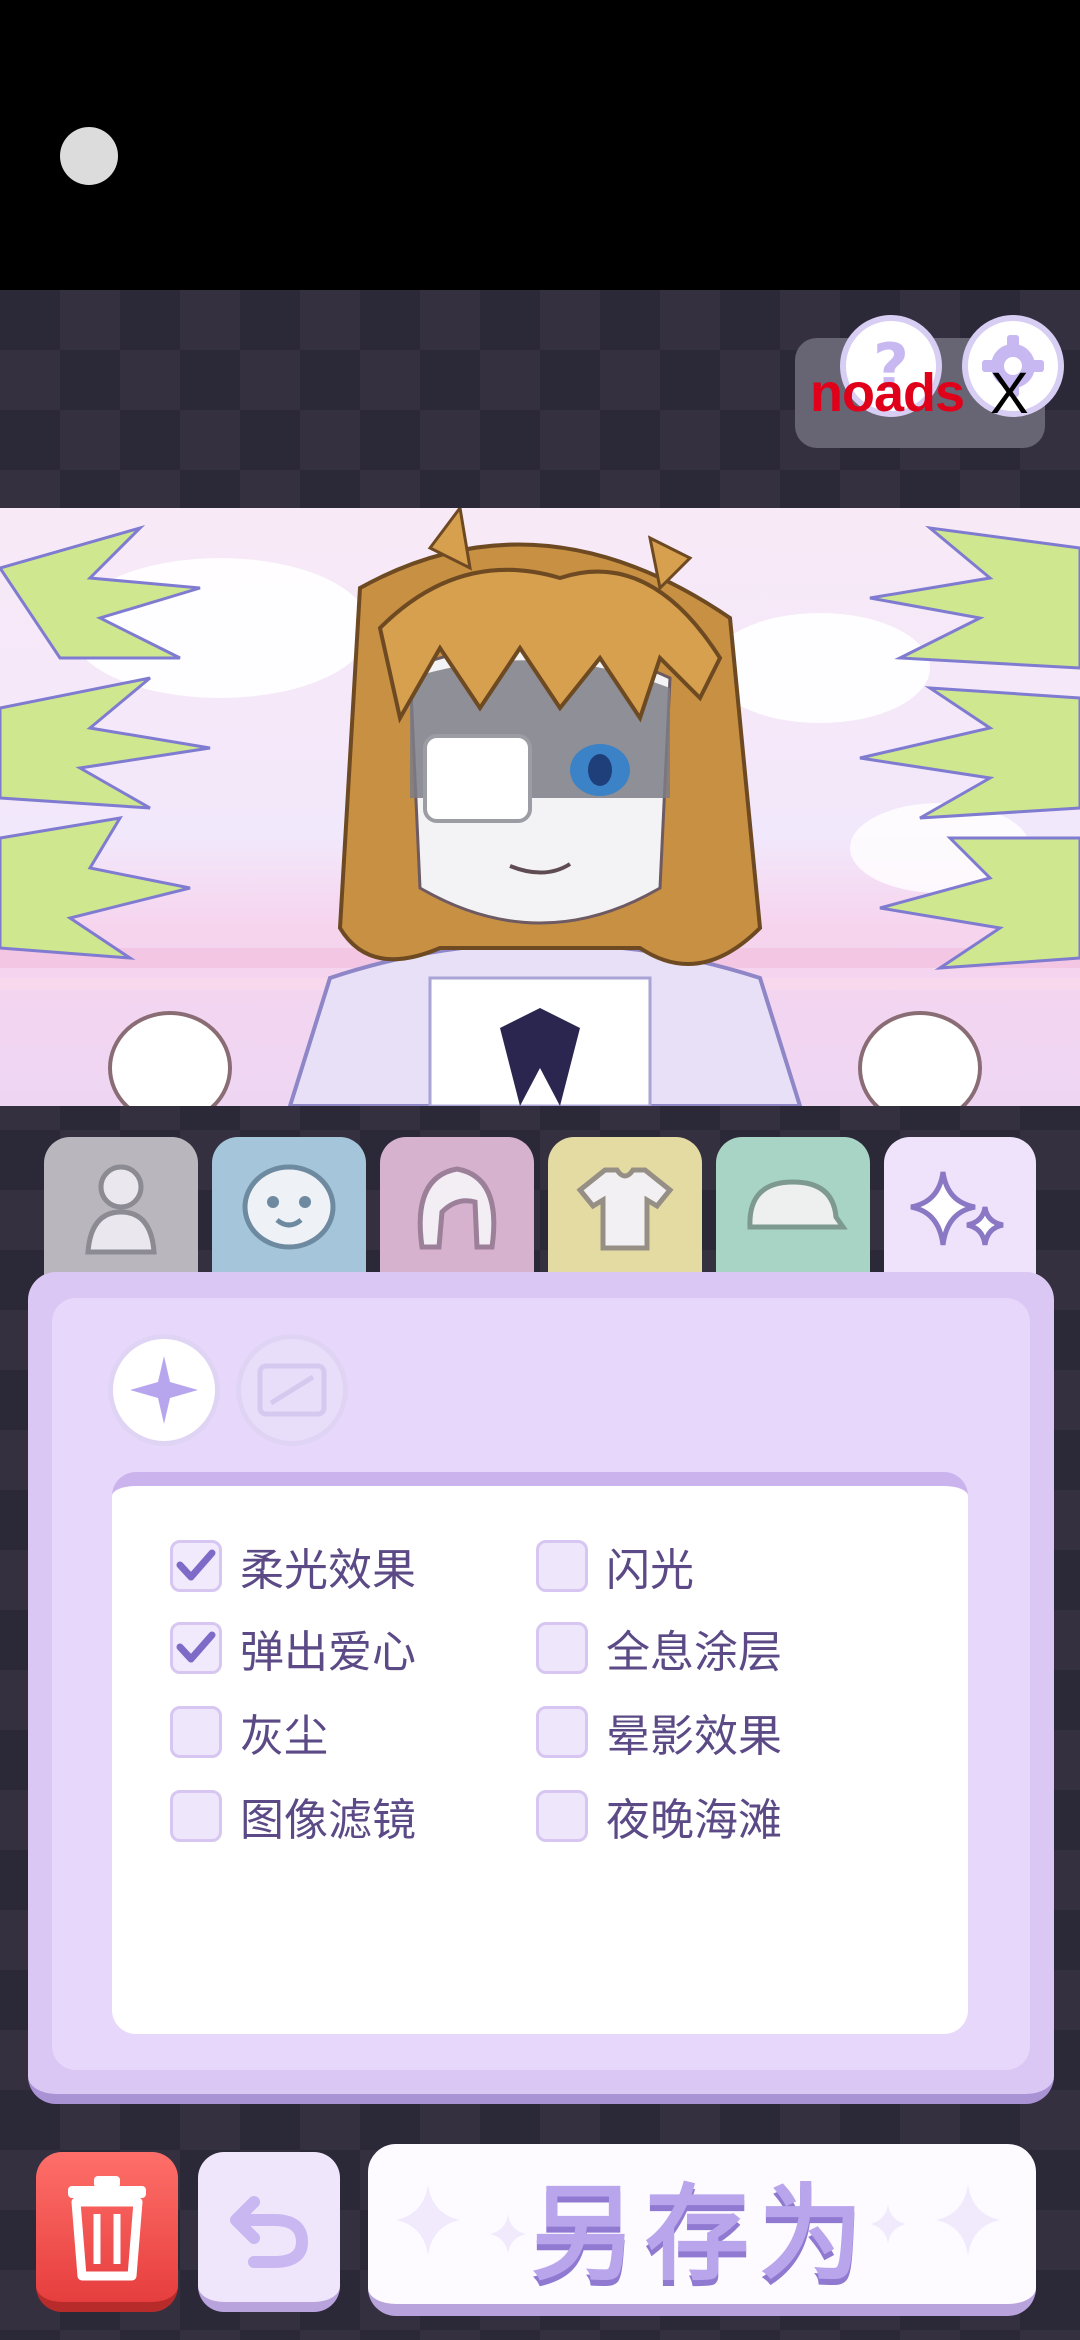 Image resolution: width=1080 pixels, height=2340 pixels. I want to click on subtab-effects, so click(164, 1390).